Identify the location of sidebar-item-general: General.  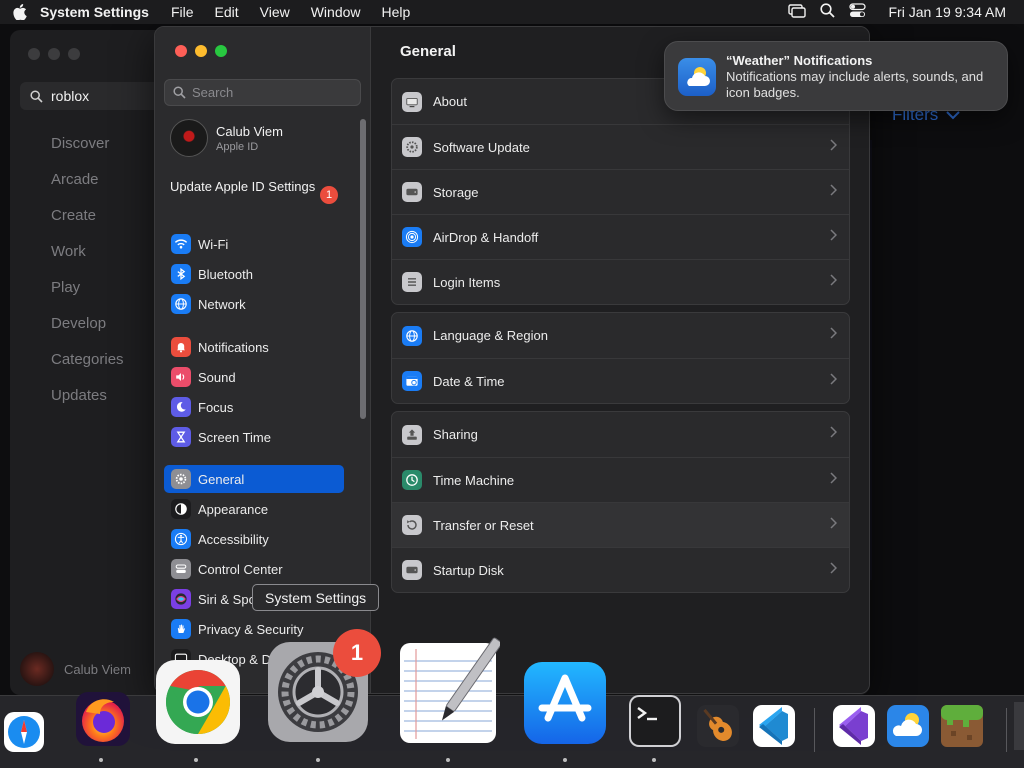
(254, 479).